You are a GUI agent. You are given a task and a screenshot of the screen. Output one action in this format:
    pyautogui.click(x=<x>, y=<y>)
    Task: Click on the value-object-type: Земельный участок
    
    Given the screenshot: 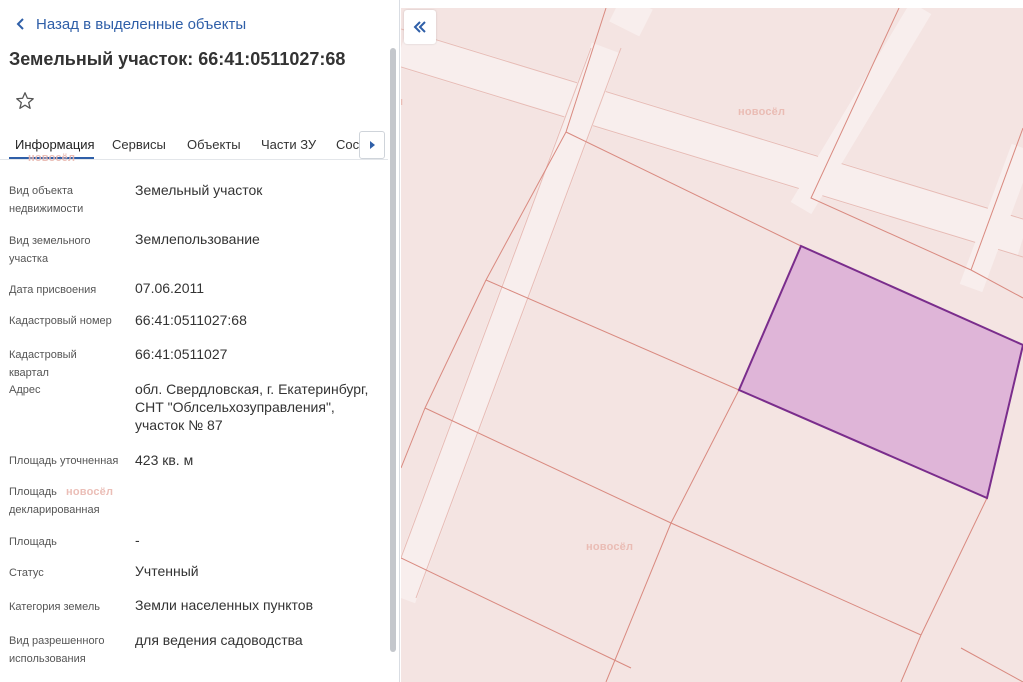 What is the action you would take?
    pyautogui.click(x=199, y=190)
    